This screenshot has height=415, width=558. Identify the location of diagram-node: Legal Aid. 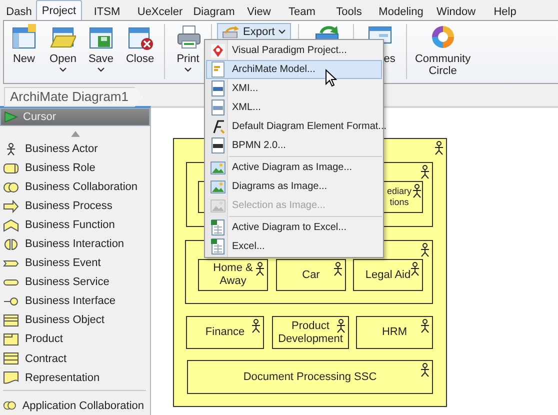
(388, 275).